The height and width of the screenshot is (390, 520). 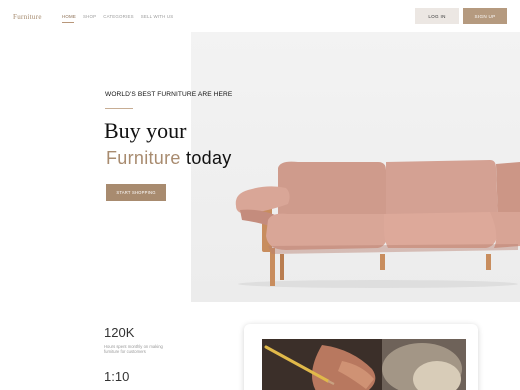 What do you see at coordinates (27, 17) in the screenshot?
I see `logo: Furniture` at bounding box center [27, 17].